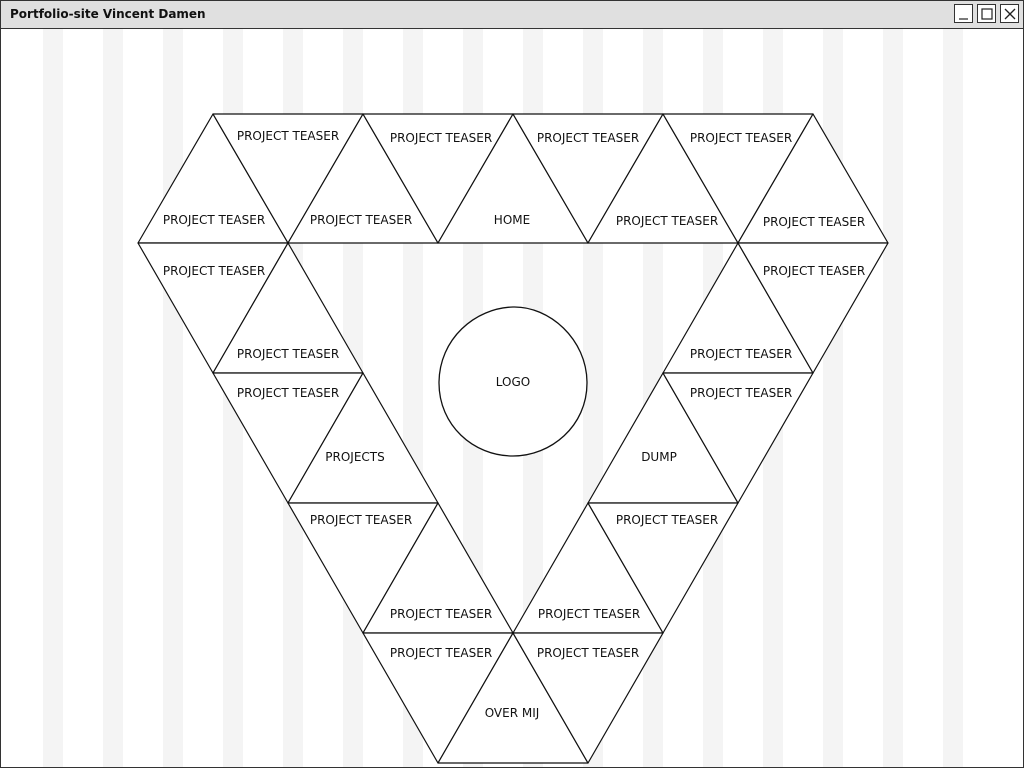  Describe the element at coordinates (512, 713) in the screenshot. I see `over-mij-label: OVER MIJ` at that location.